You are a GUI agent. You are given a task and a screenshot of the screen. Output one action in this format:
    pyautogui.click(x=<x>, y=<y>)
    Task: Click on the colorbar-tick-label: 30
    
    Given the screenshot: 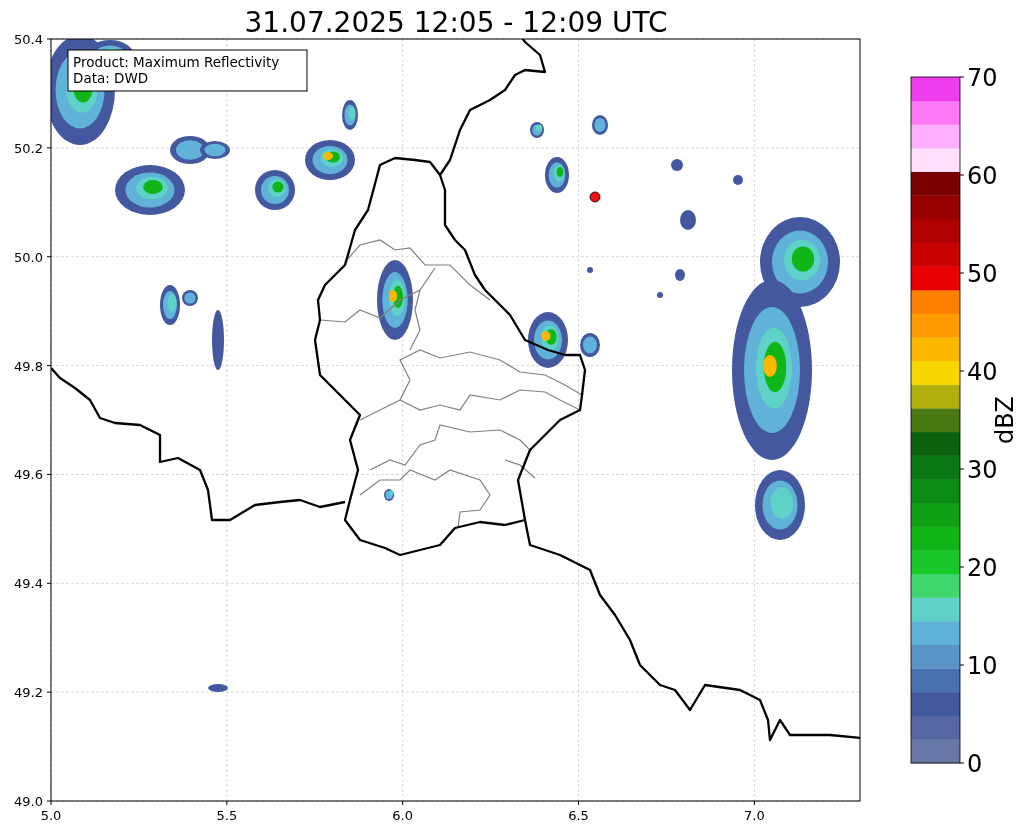 What is the action you would take?
    pyautogui.click(x=982, y=470)
    